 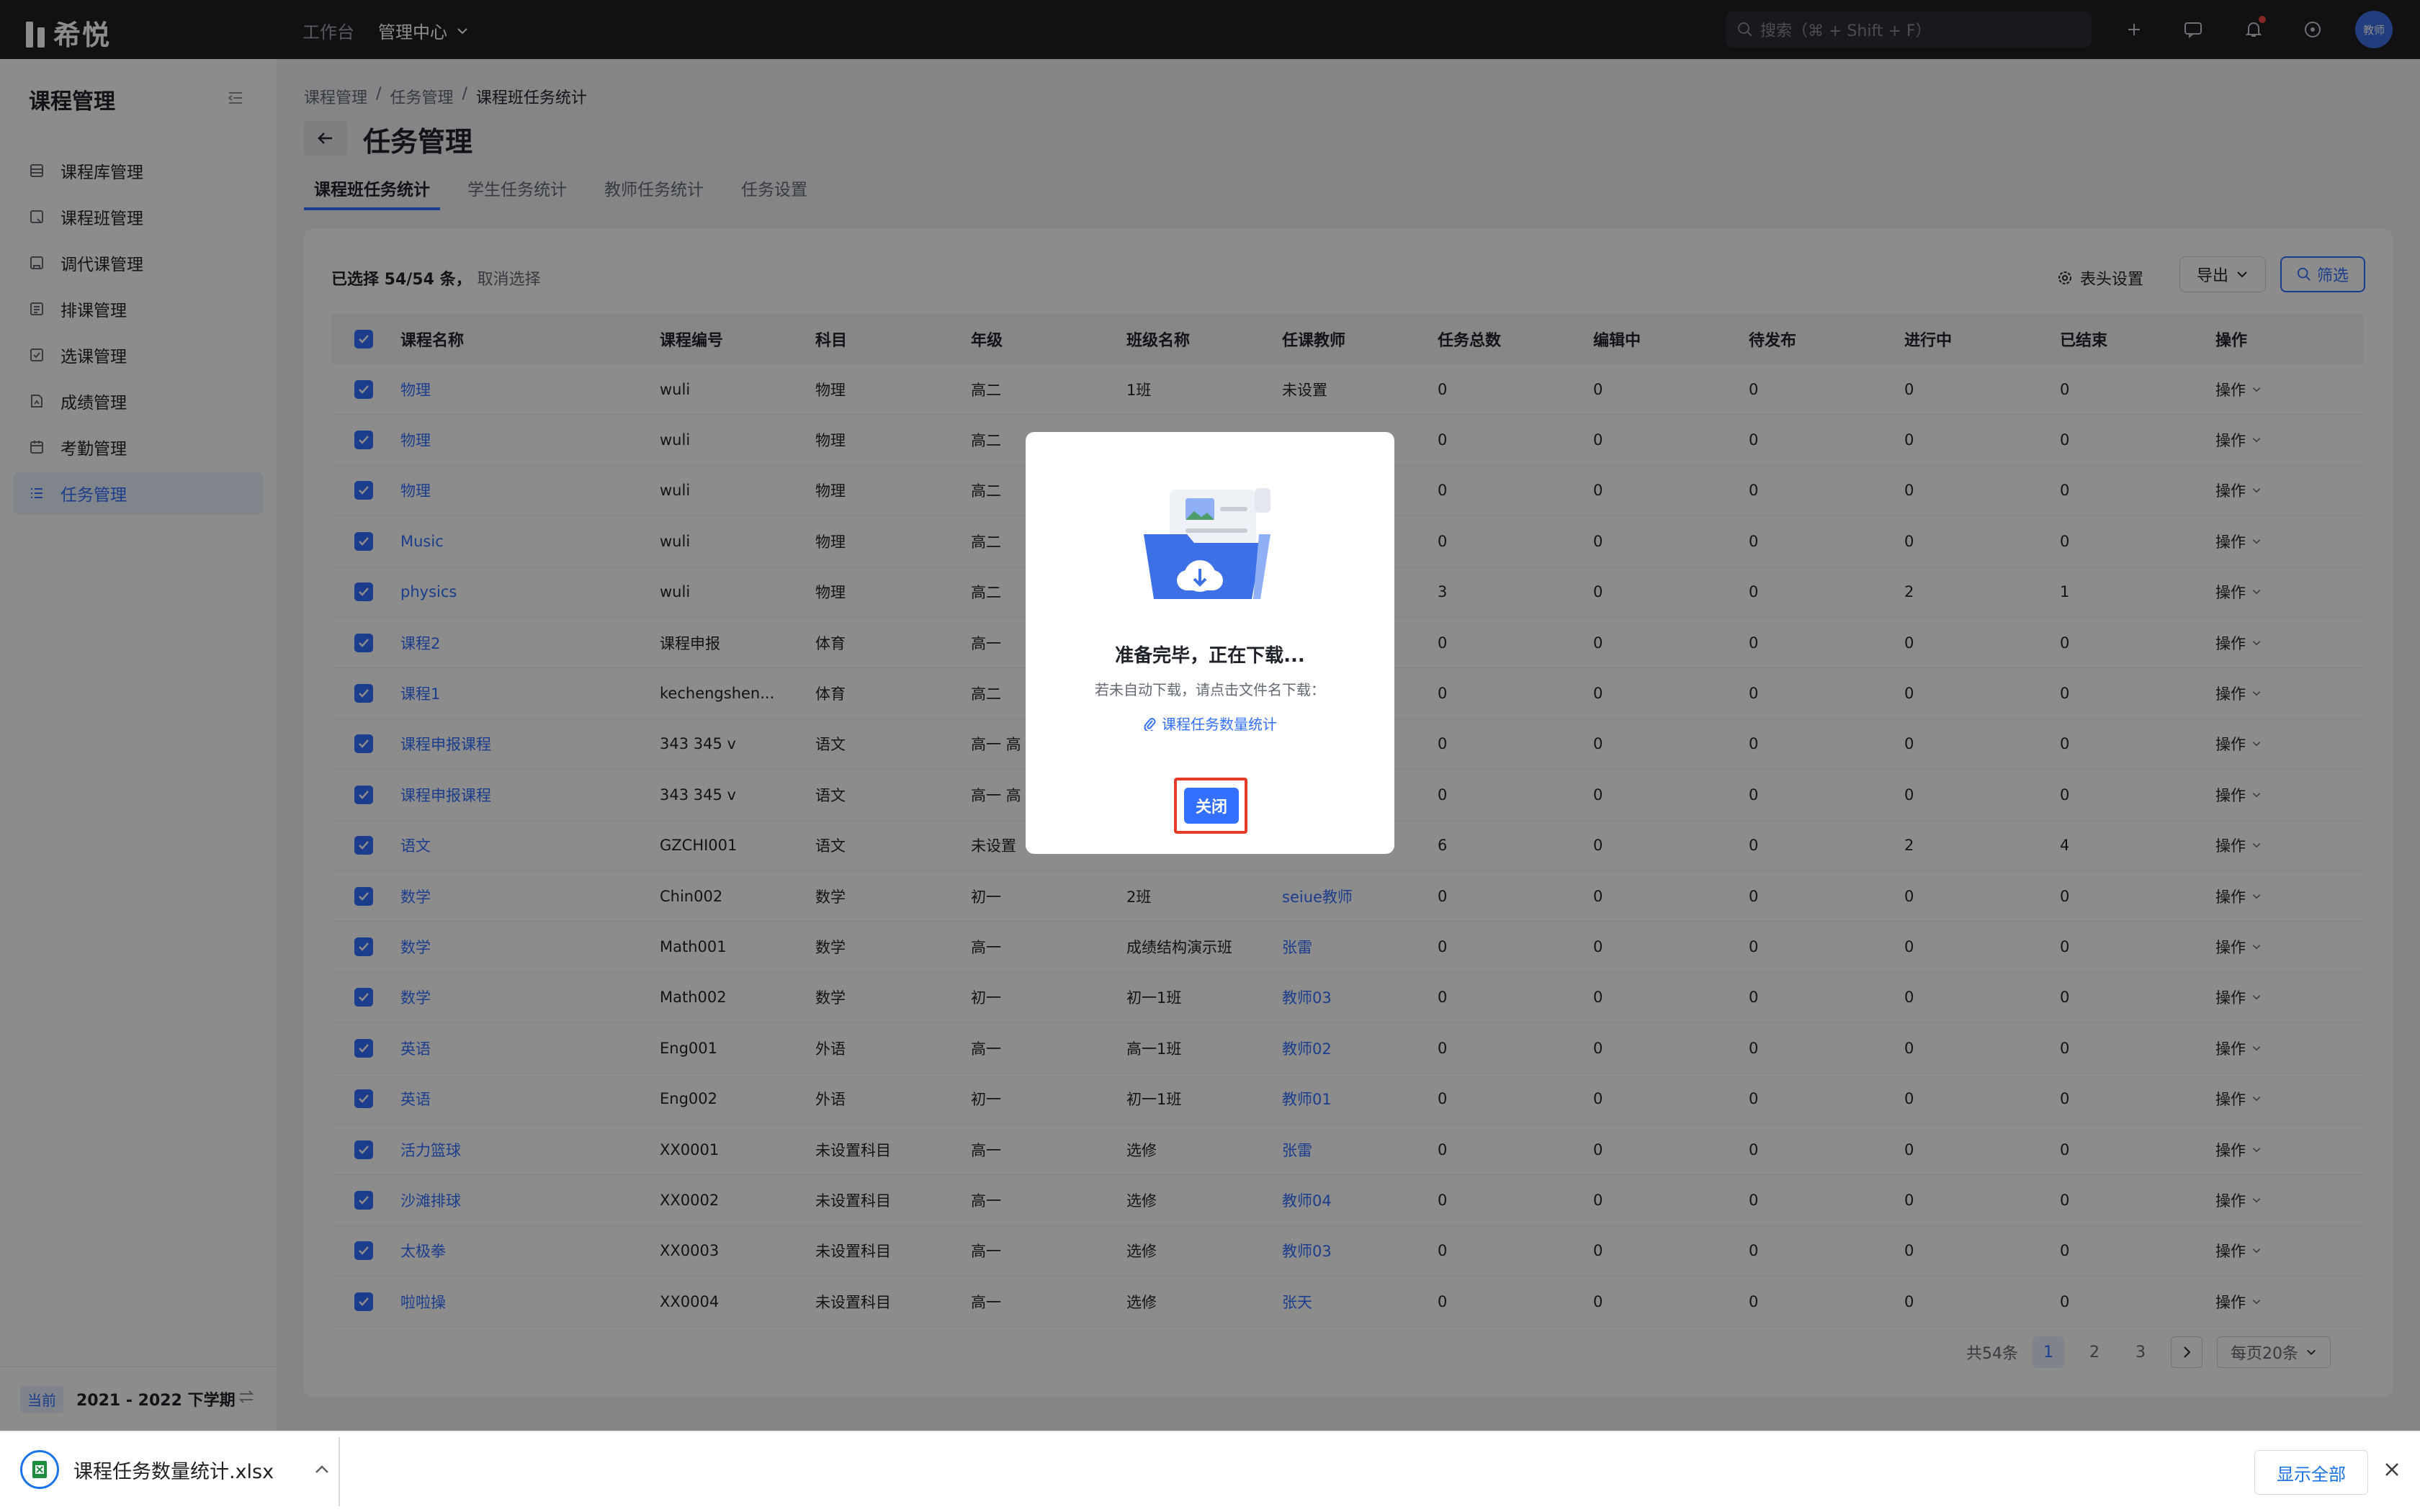 I want to click on close-button: 关闭, so click(x=1211, y=806).